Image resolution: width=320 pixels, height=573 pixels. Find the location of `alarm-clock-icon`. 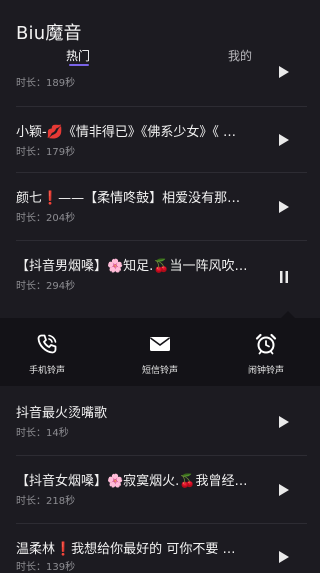

alarm-clock-icon is located at coordinates (266, 346).